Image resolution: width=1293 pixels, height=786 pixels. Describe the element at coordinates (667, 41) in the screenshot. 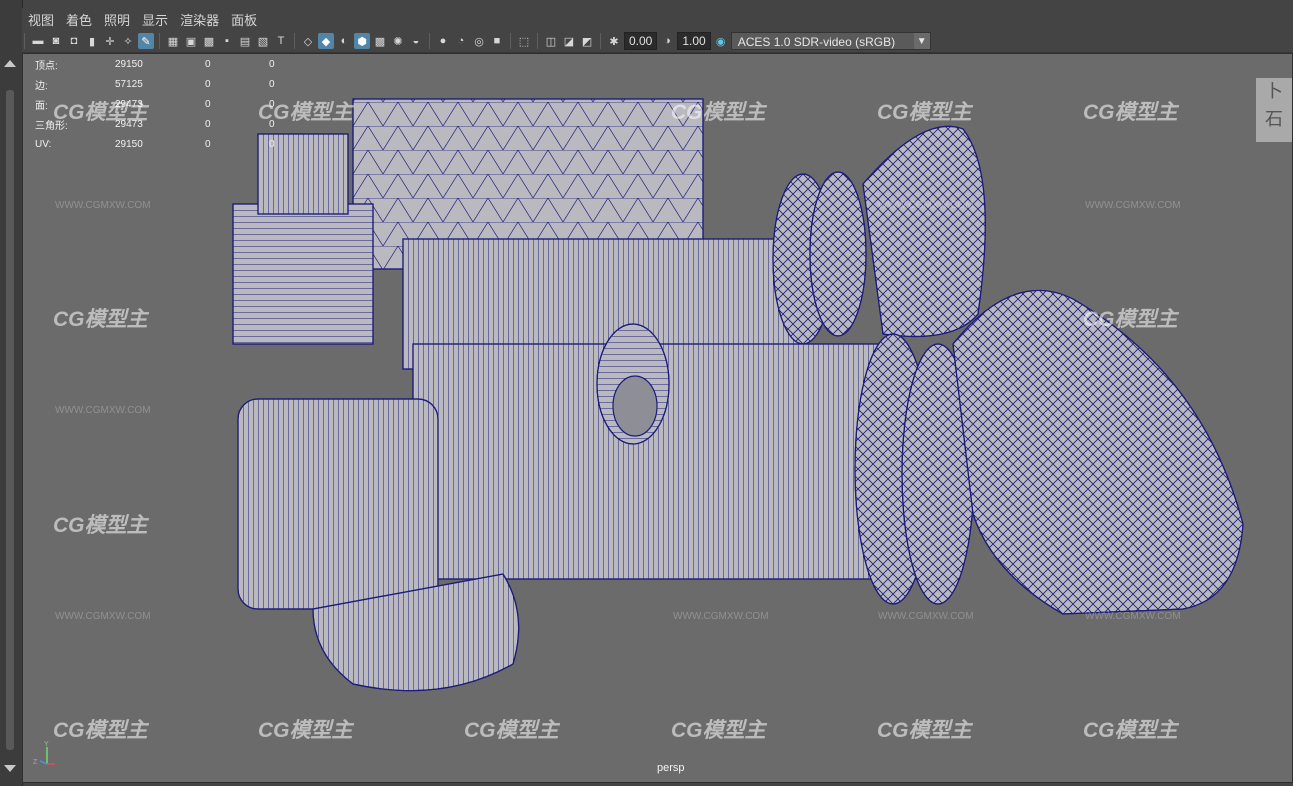

I see `gamma-icon: ◑` at that location.